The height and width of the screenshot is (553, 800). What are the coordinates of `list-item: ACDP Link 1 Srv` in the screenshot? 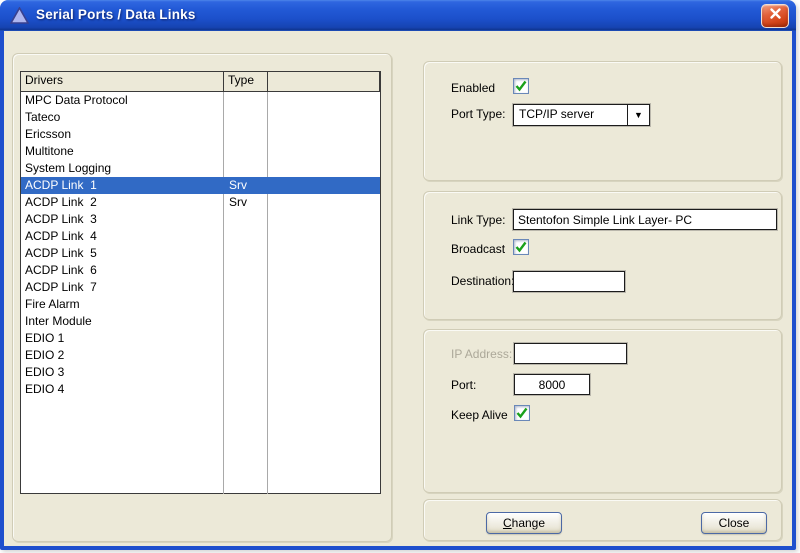 It's located at (200, 185).